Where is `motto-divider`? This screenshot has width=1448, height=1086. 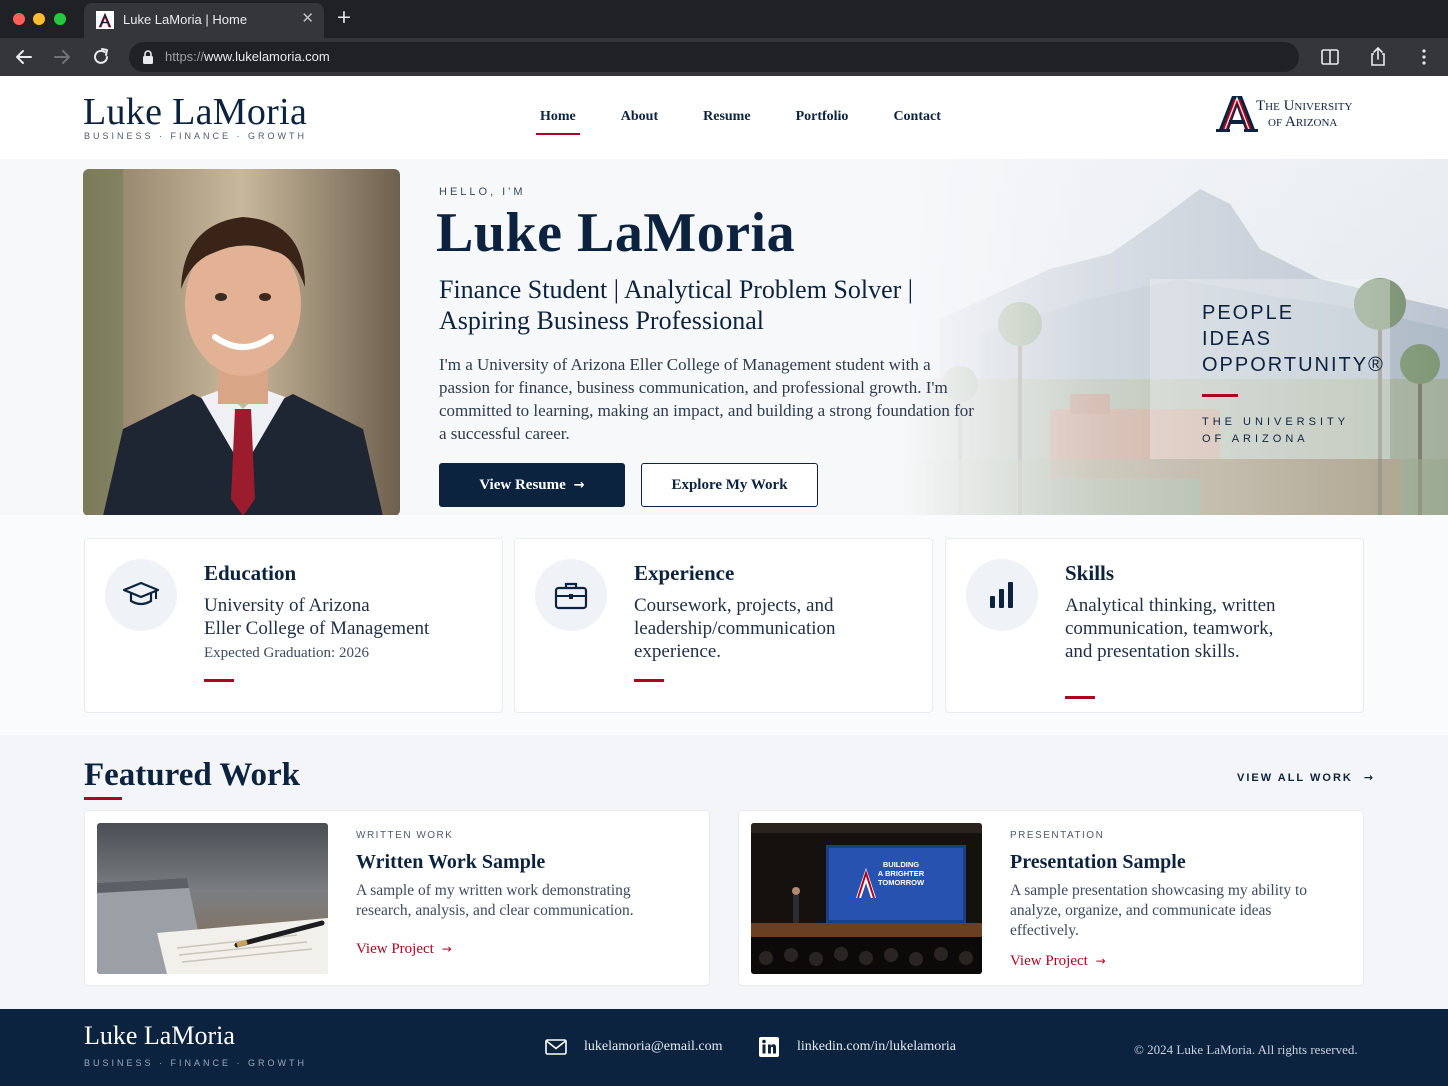 motto-divider is located at coordinates (1220, 395).